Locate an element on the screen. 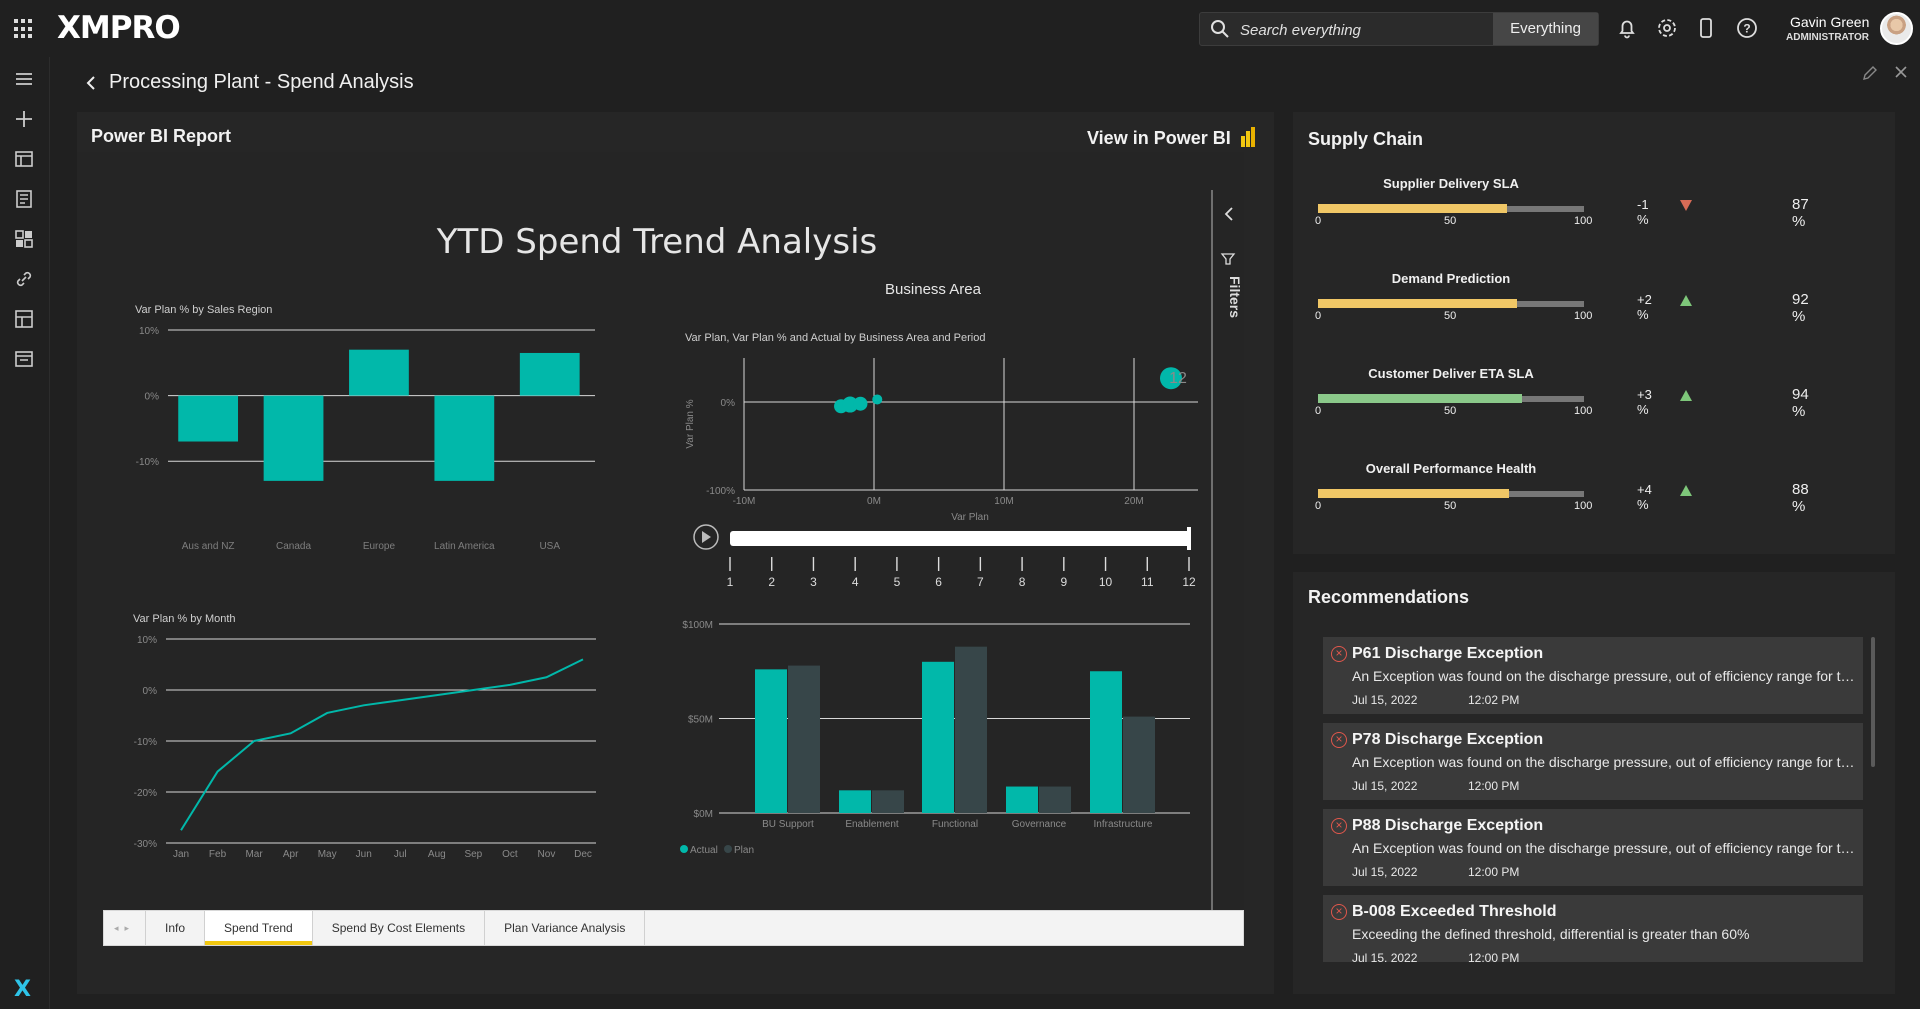 This screenshot has height=1009, width=1920. x-tick-label: Europe is located at coordinates (379, 546).